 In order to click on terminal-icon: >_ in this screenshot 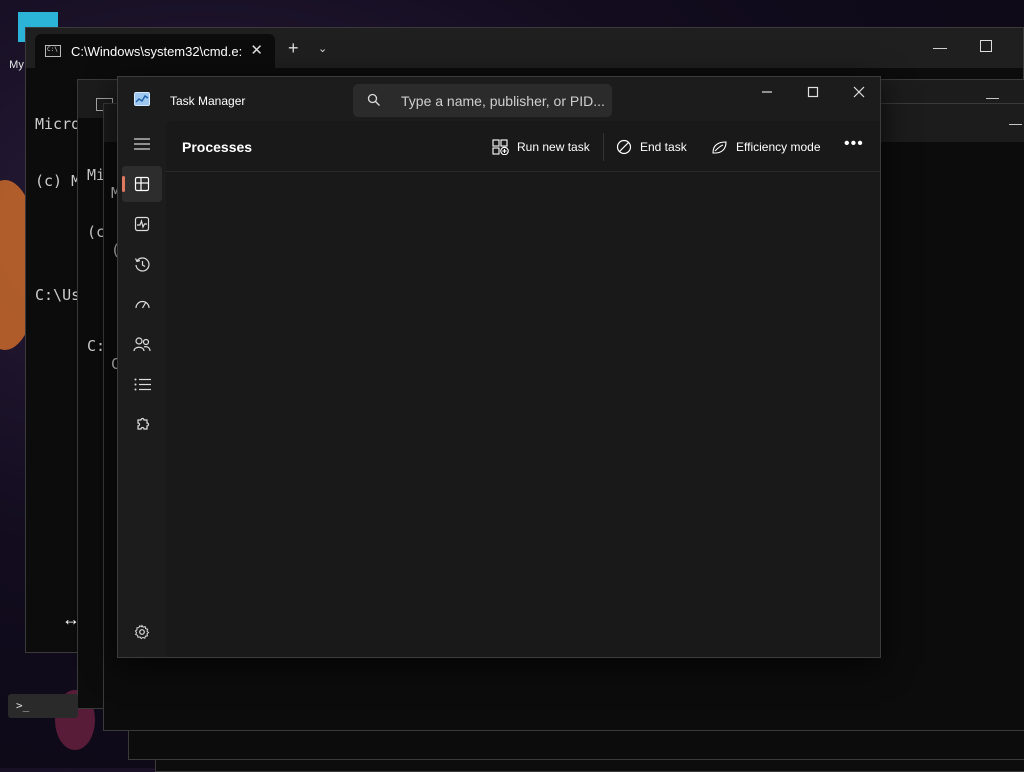, I will do `click(23, 705)`.